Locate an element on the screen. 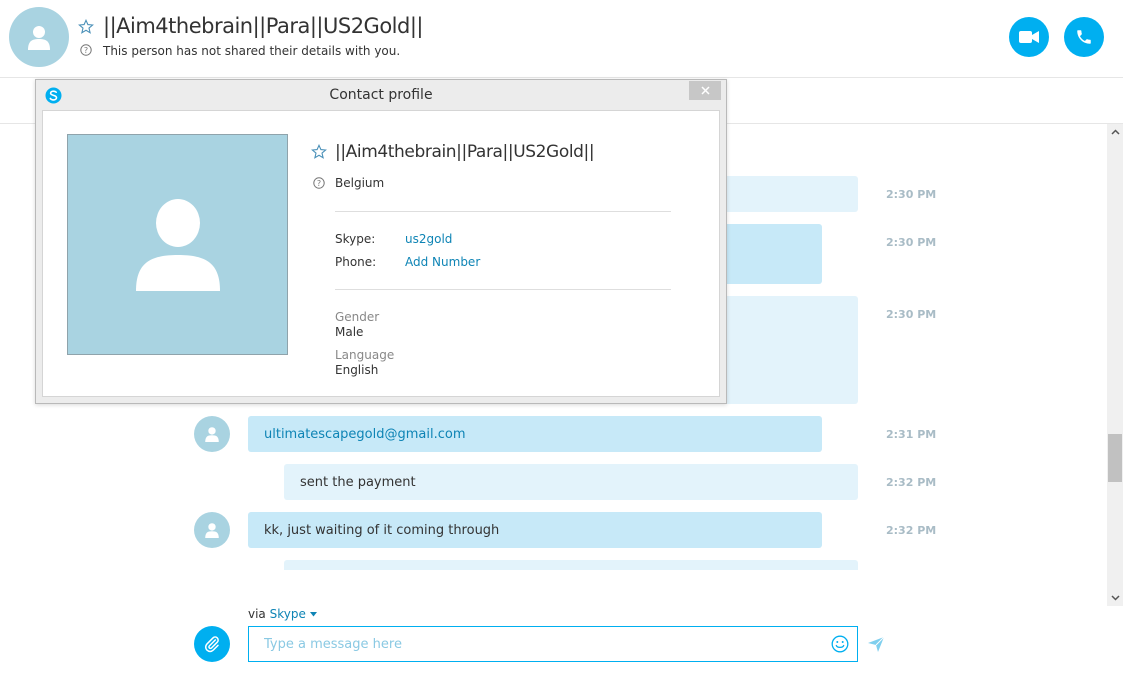 The image size is (1123, 680). chevron-up-icon is located at coordinates (1115, 132).